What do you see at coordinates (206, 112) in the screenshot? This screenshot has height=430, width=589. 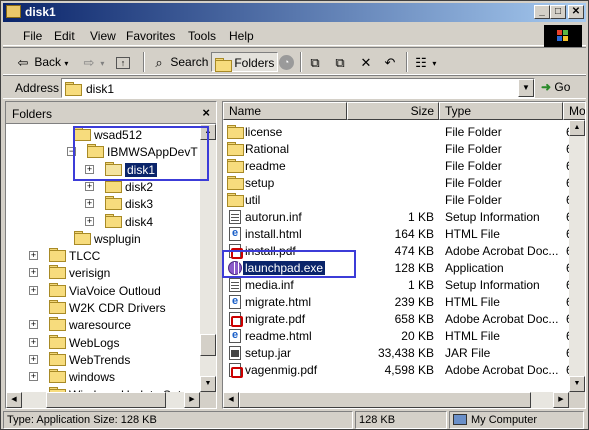 I see `folders-pane-close-button: ×` at bounding box center [206, 112].